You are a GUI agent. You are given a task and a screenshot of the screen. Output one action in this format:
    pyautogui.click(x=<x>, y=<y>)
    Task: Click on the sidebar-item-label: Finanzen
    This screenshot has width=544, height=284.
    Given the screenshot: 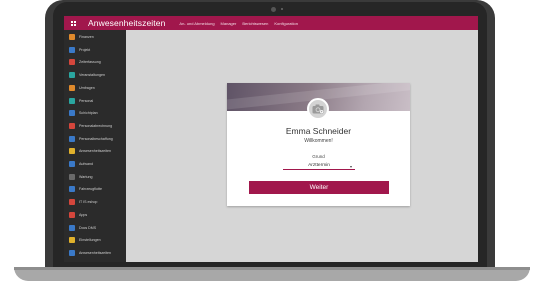 What is the action you would take?
    pyautogui.click(x=86, y=37)
    